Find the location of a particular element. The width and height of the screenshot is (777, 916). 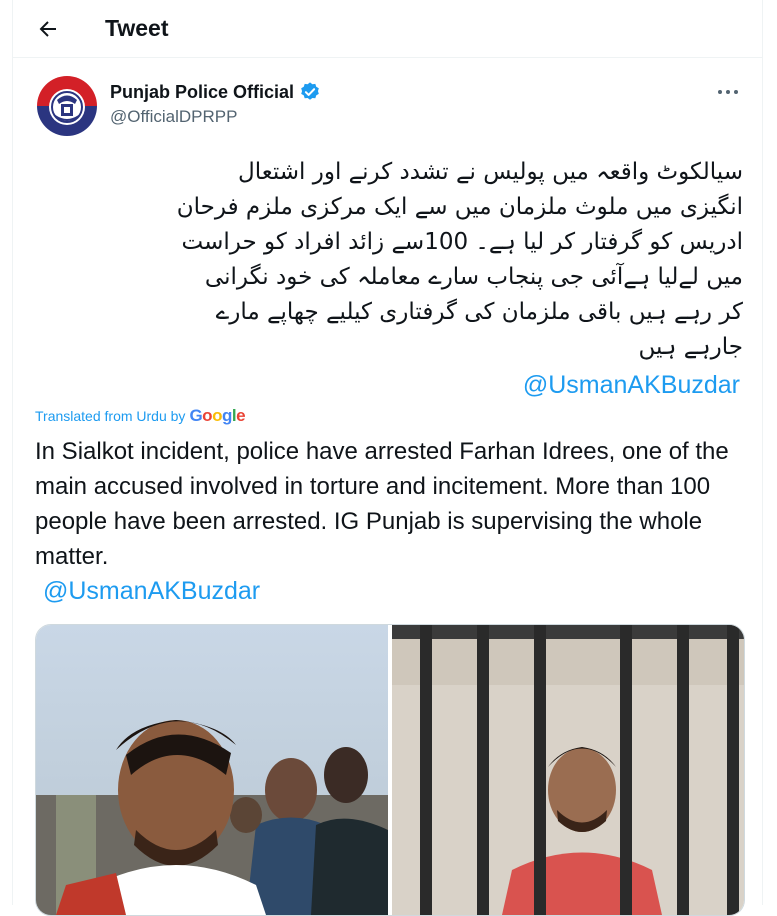

author-name: Punjab Police Official is located at coordinates (215, 92).